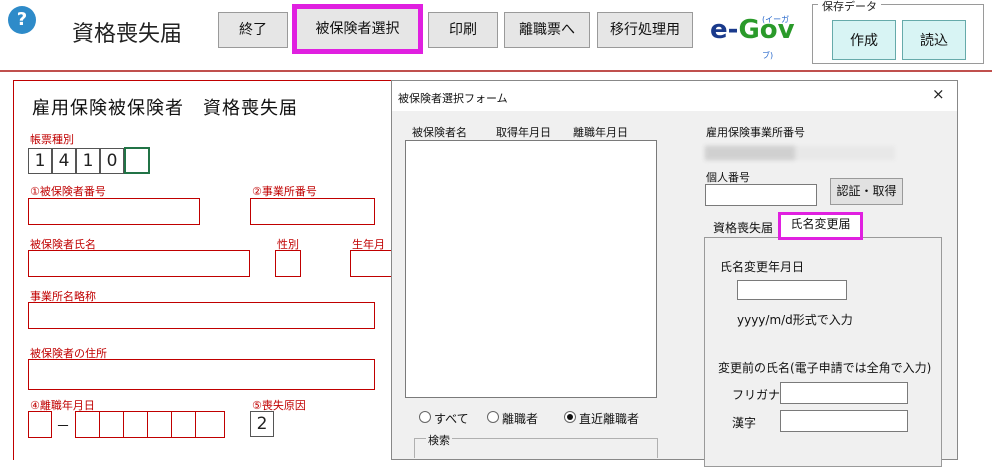 Image resolution: width=992 pixels, height=467 pixels. I want to click on employer-number-value-redacted, so click(750, 153).